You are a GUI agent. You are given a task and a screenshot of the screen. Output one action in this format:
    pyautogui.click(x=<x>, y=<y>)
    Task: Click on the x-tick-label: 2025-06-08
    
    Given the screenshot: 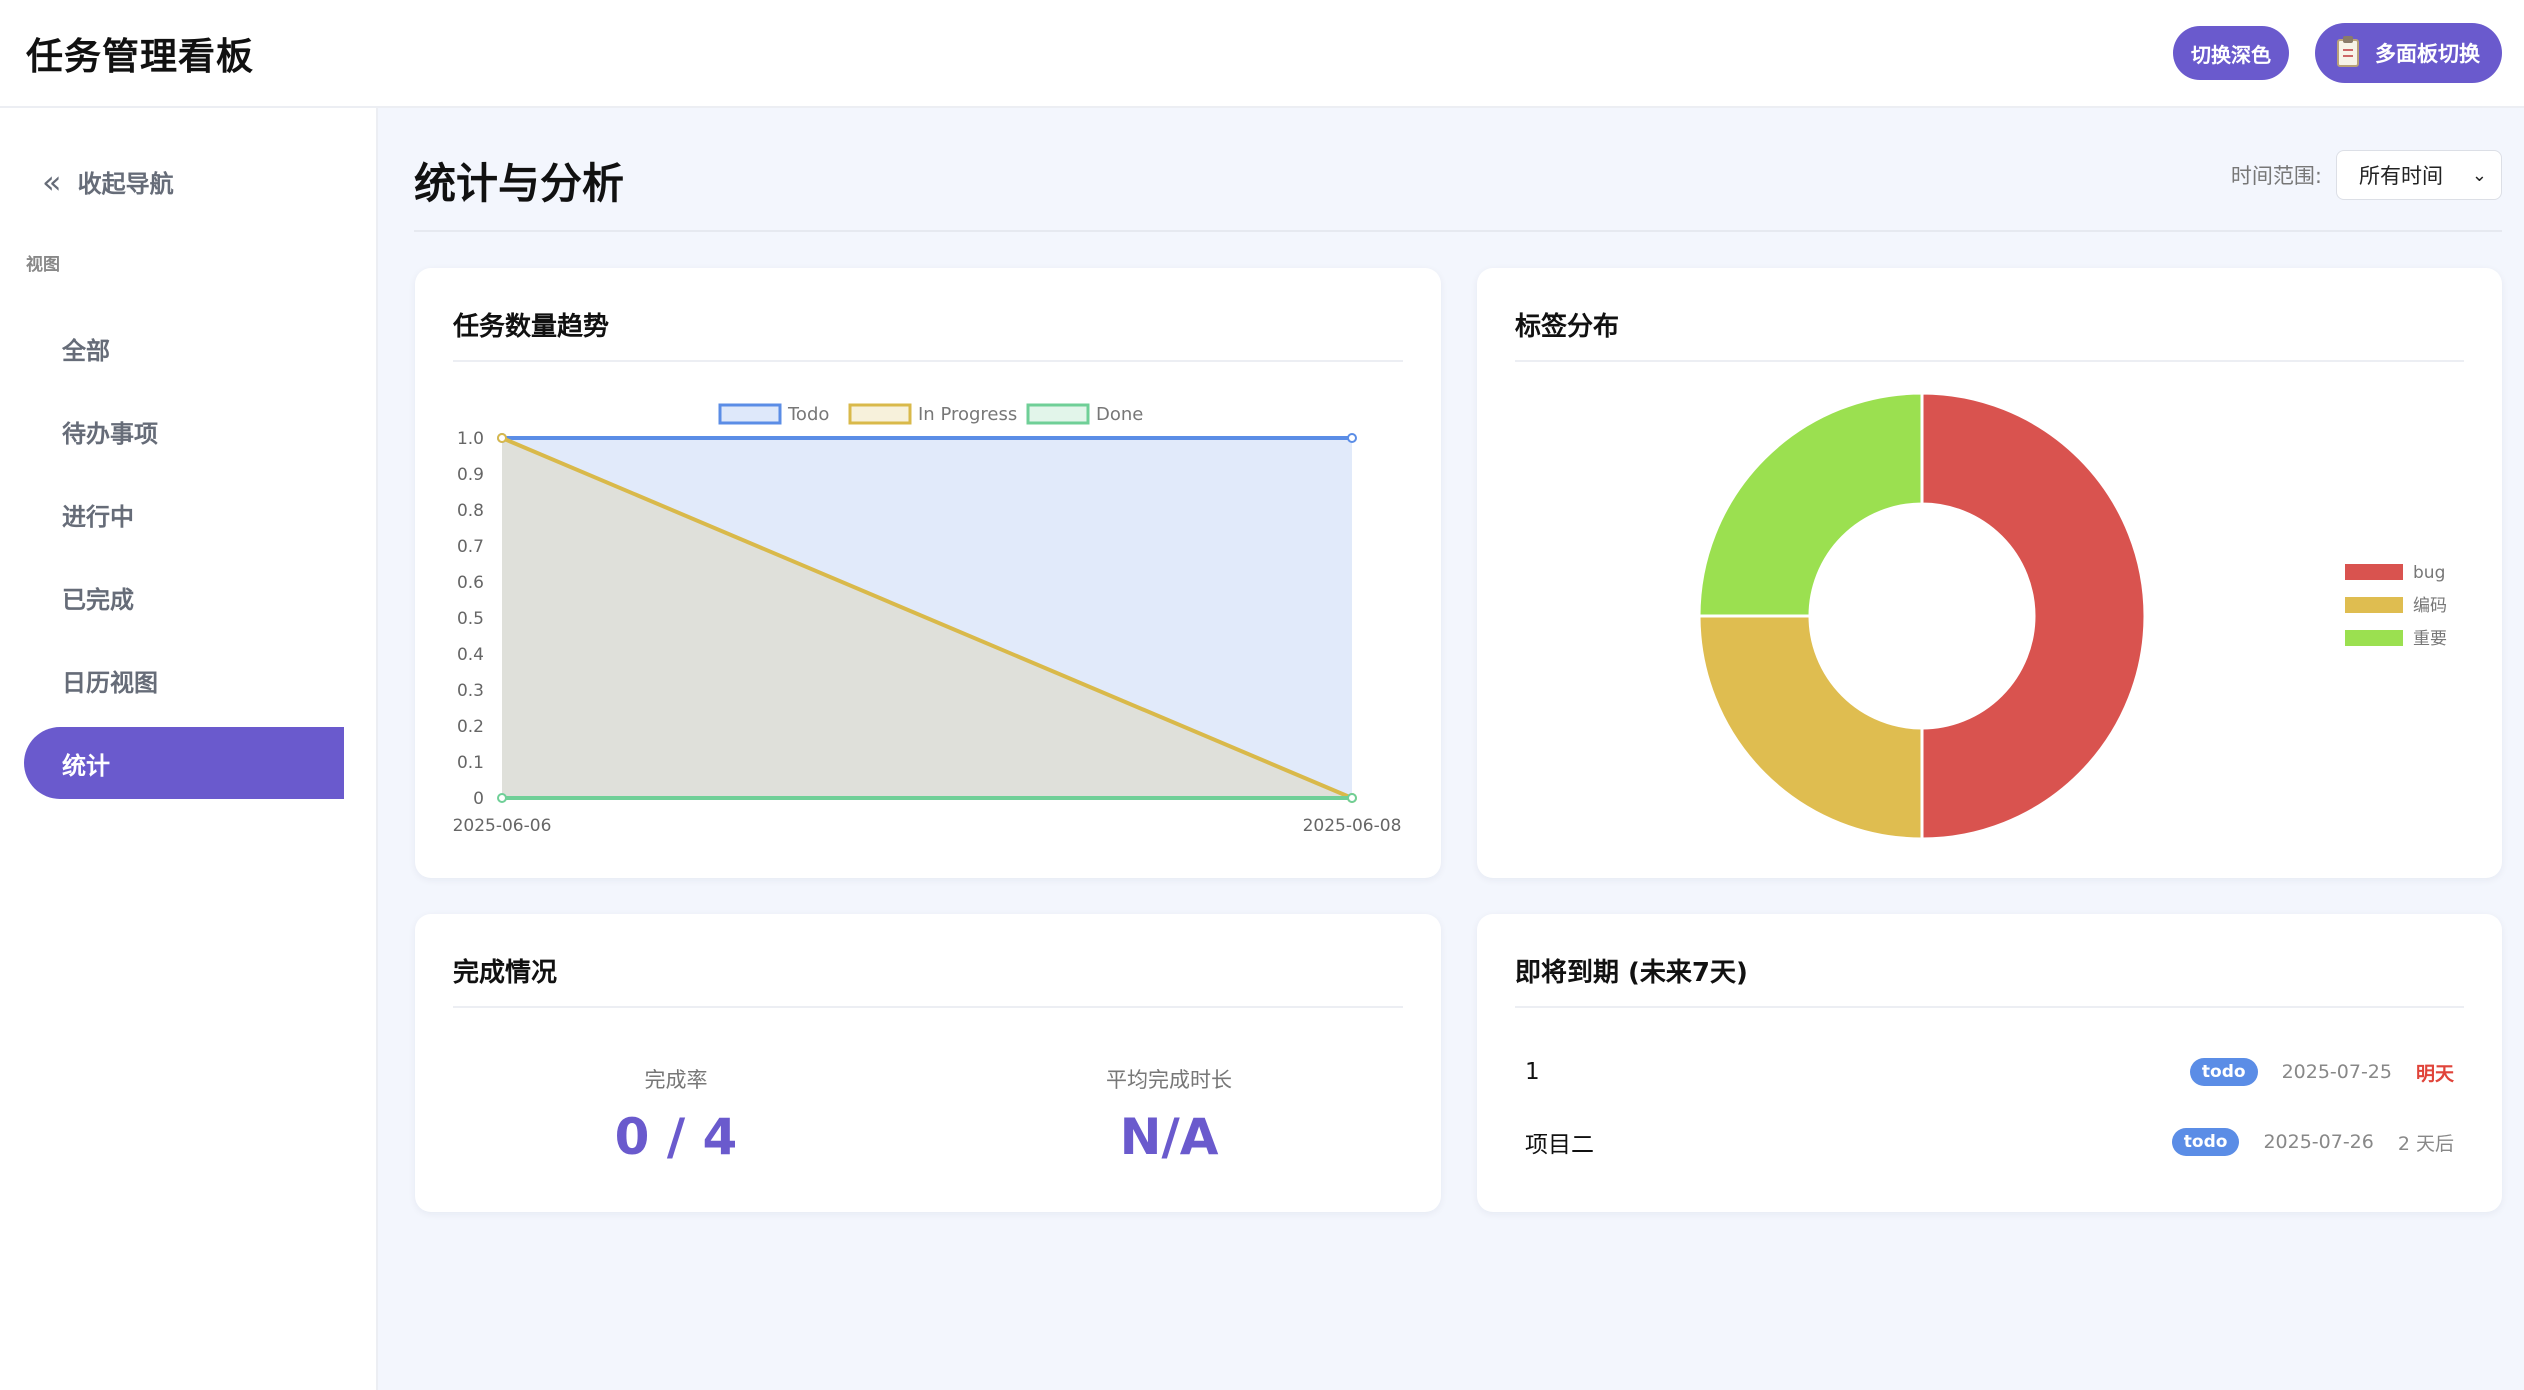 What is the action you would take?
    pyautogui.click(x=1352, y=826)
    